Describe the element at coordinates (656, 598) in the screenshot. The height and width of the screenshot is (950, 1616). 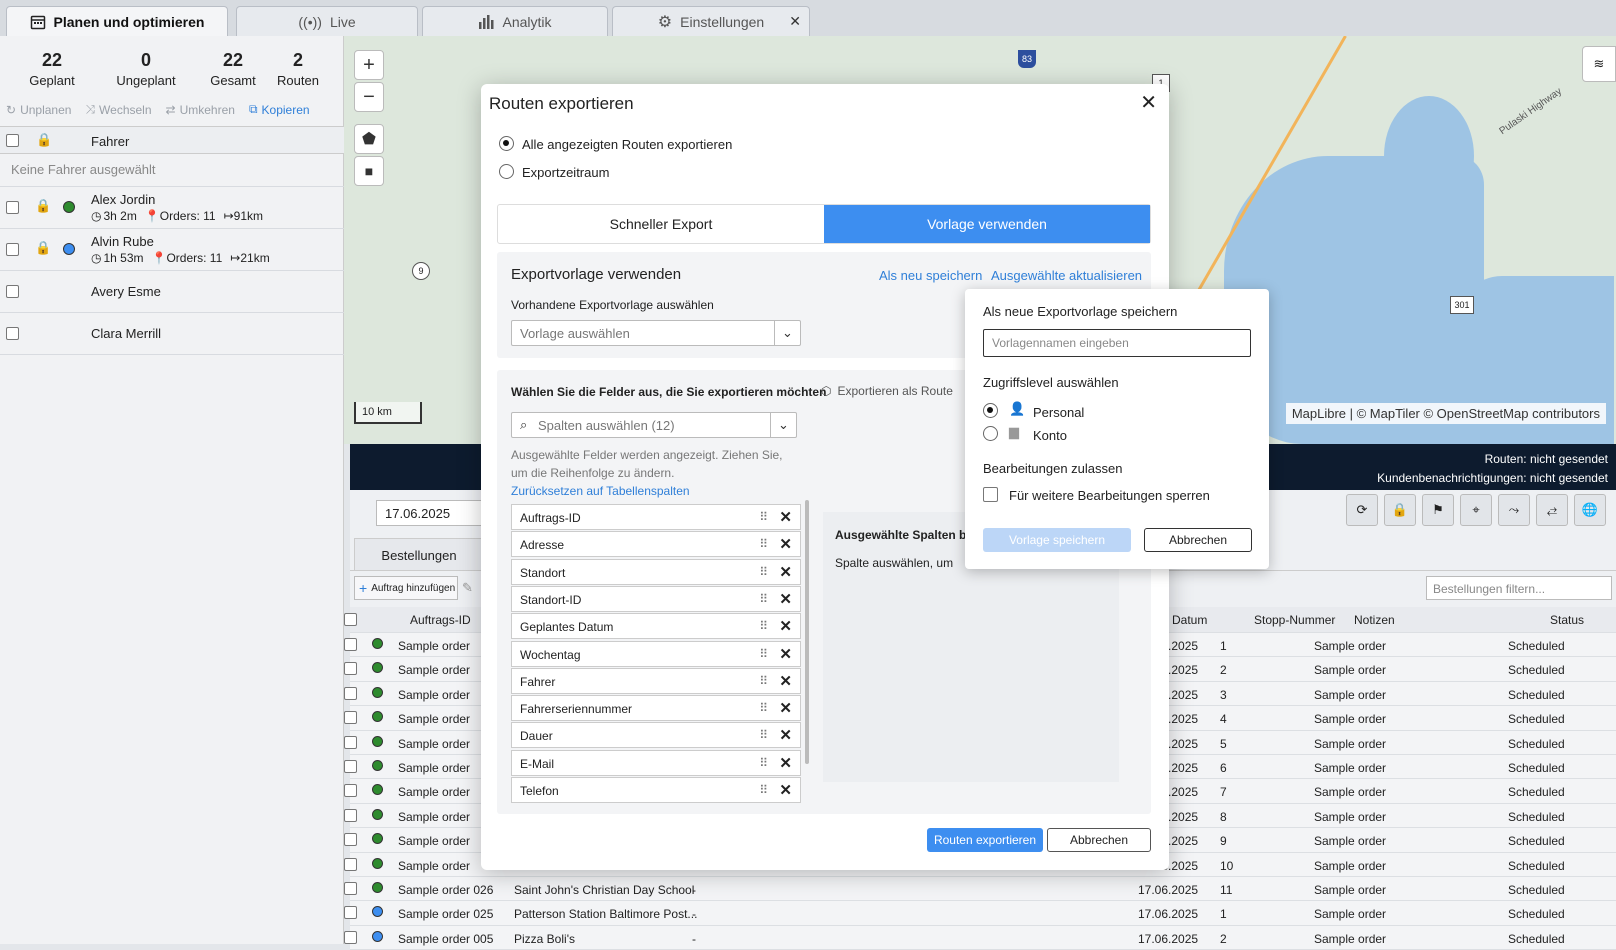
I see `export-field-item: Standort-ID ⠿ ✕` at that location.